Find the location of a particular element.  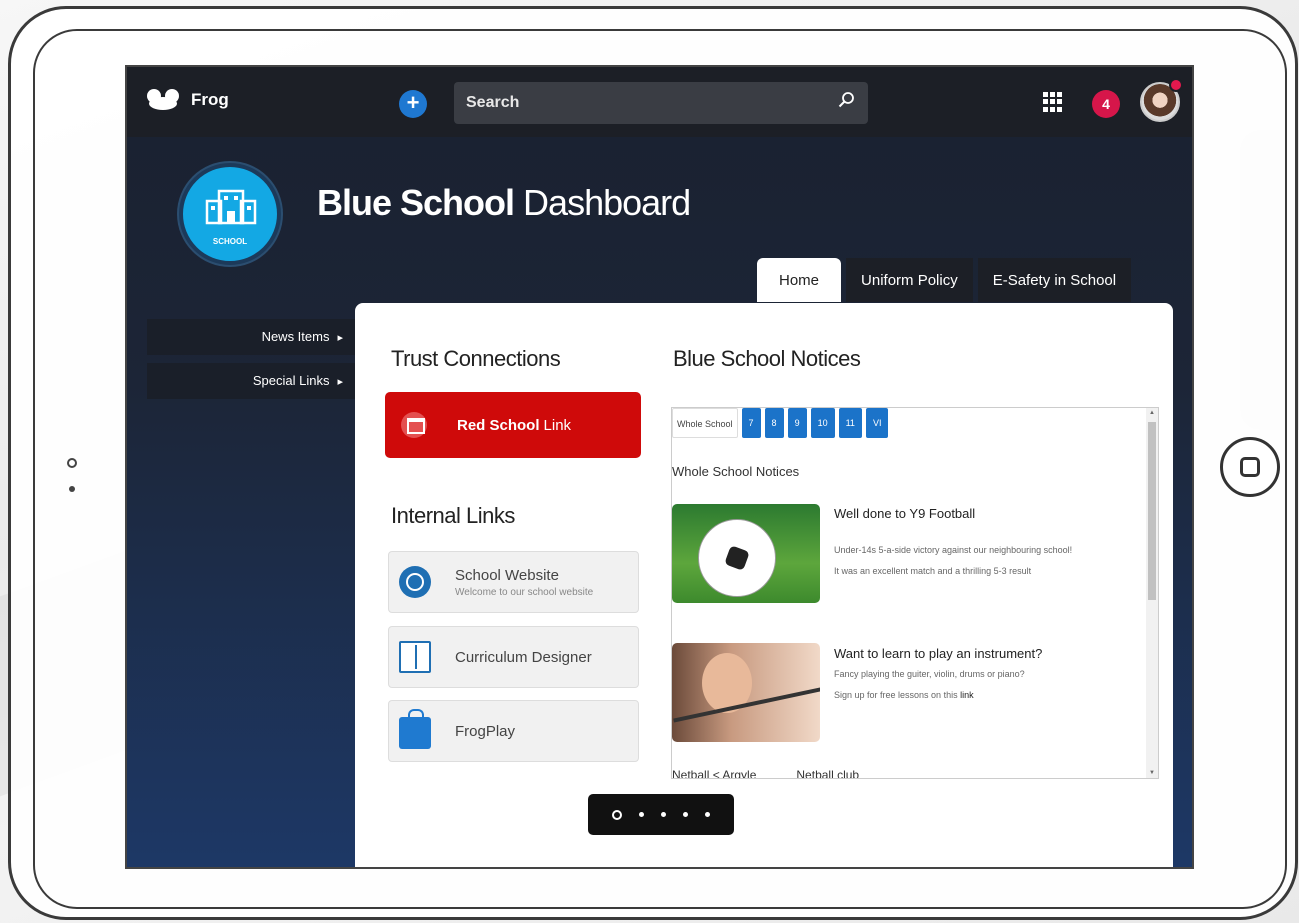

sidebar-item-news-items: News Items ▸ is located at coordinates (252, 337).